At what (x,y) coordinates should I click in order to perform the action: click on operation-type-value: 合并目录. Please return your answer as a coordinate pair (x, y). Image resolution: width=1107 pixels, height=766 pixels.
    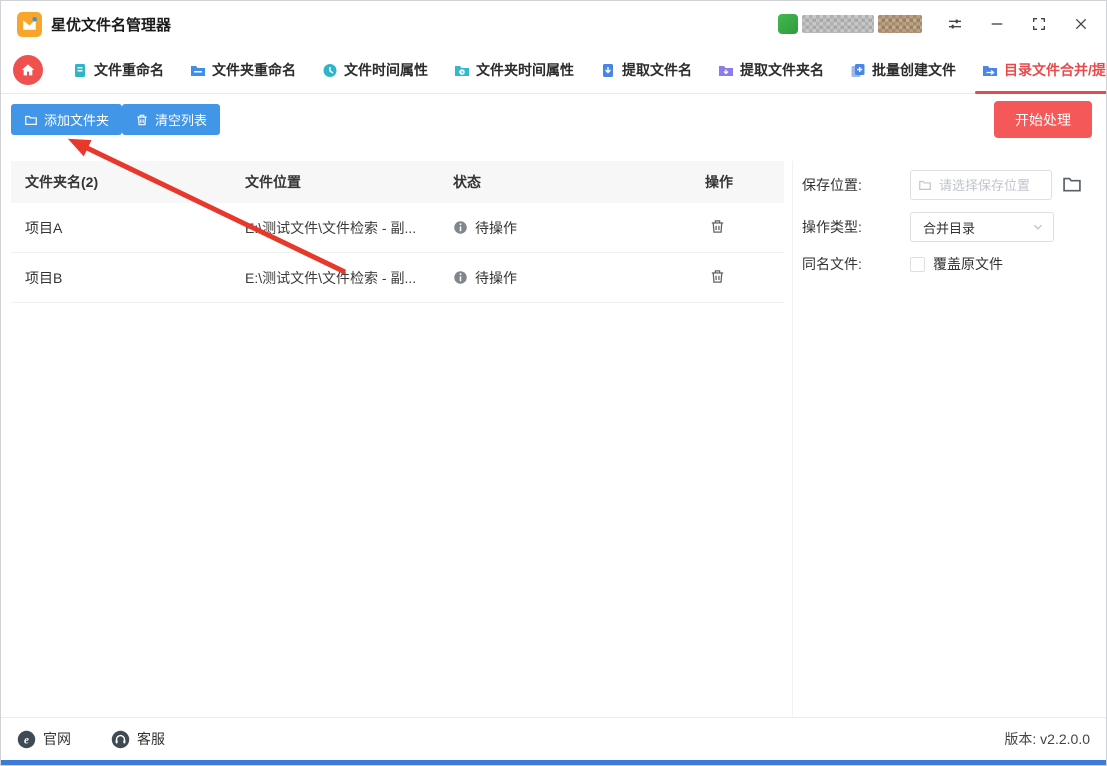
    Looking at the image, I should click on (949, 228).